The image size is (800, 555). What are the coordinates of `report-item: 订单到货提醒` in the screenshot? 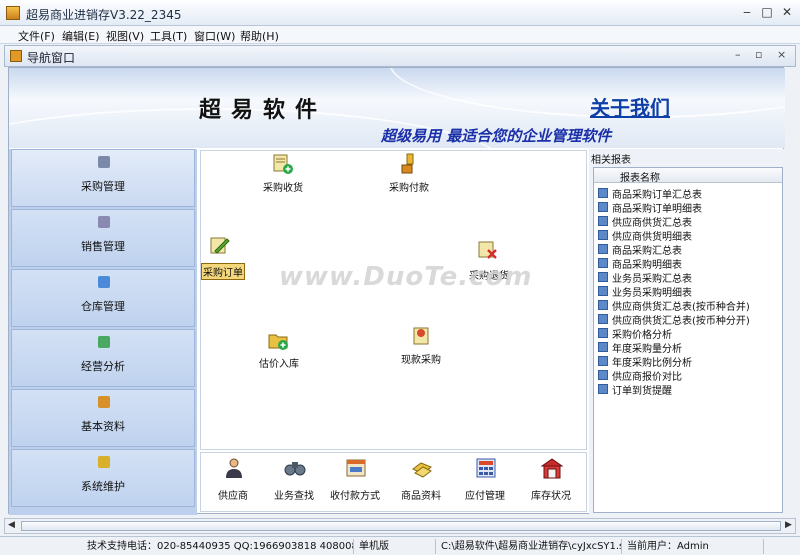 It's located at (690, 389).